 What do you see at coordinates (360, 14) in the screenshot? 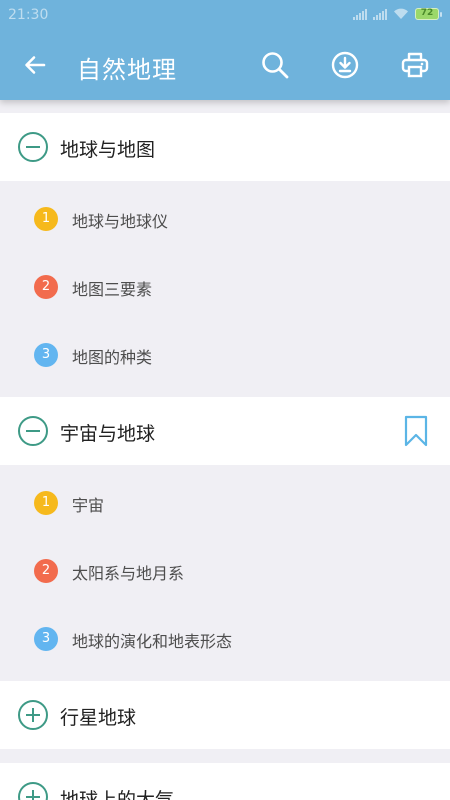
I see `signal-icon` at bounding box center [360, 14].